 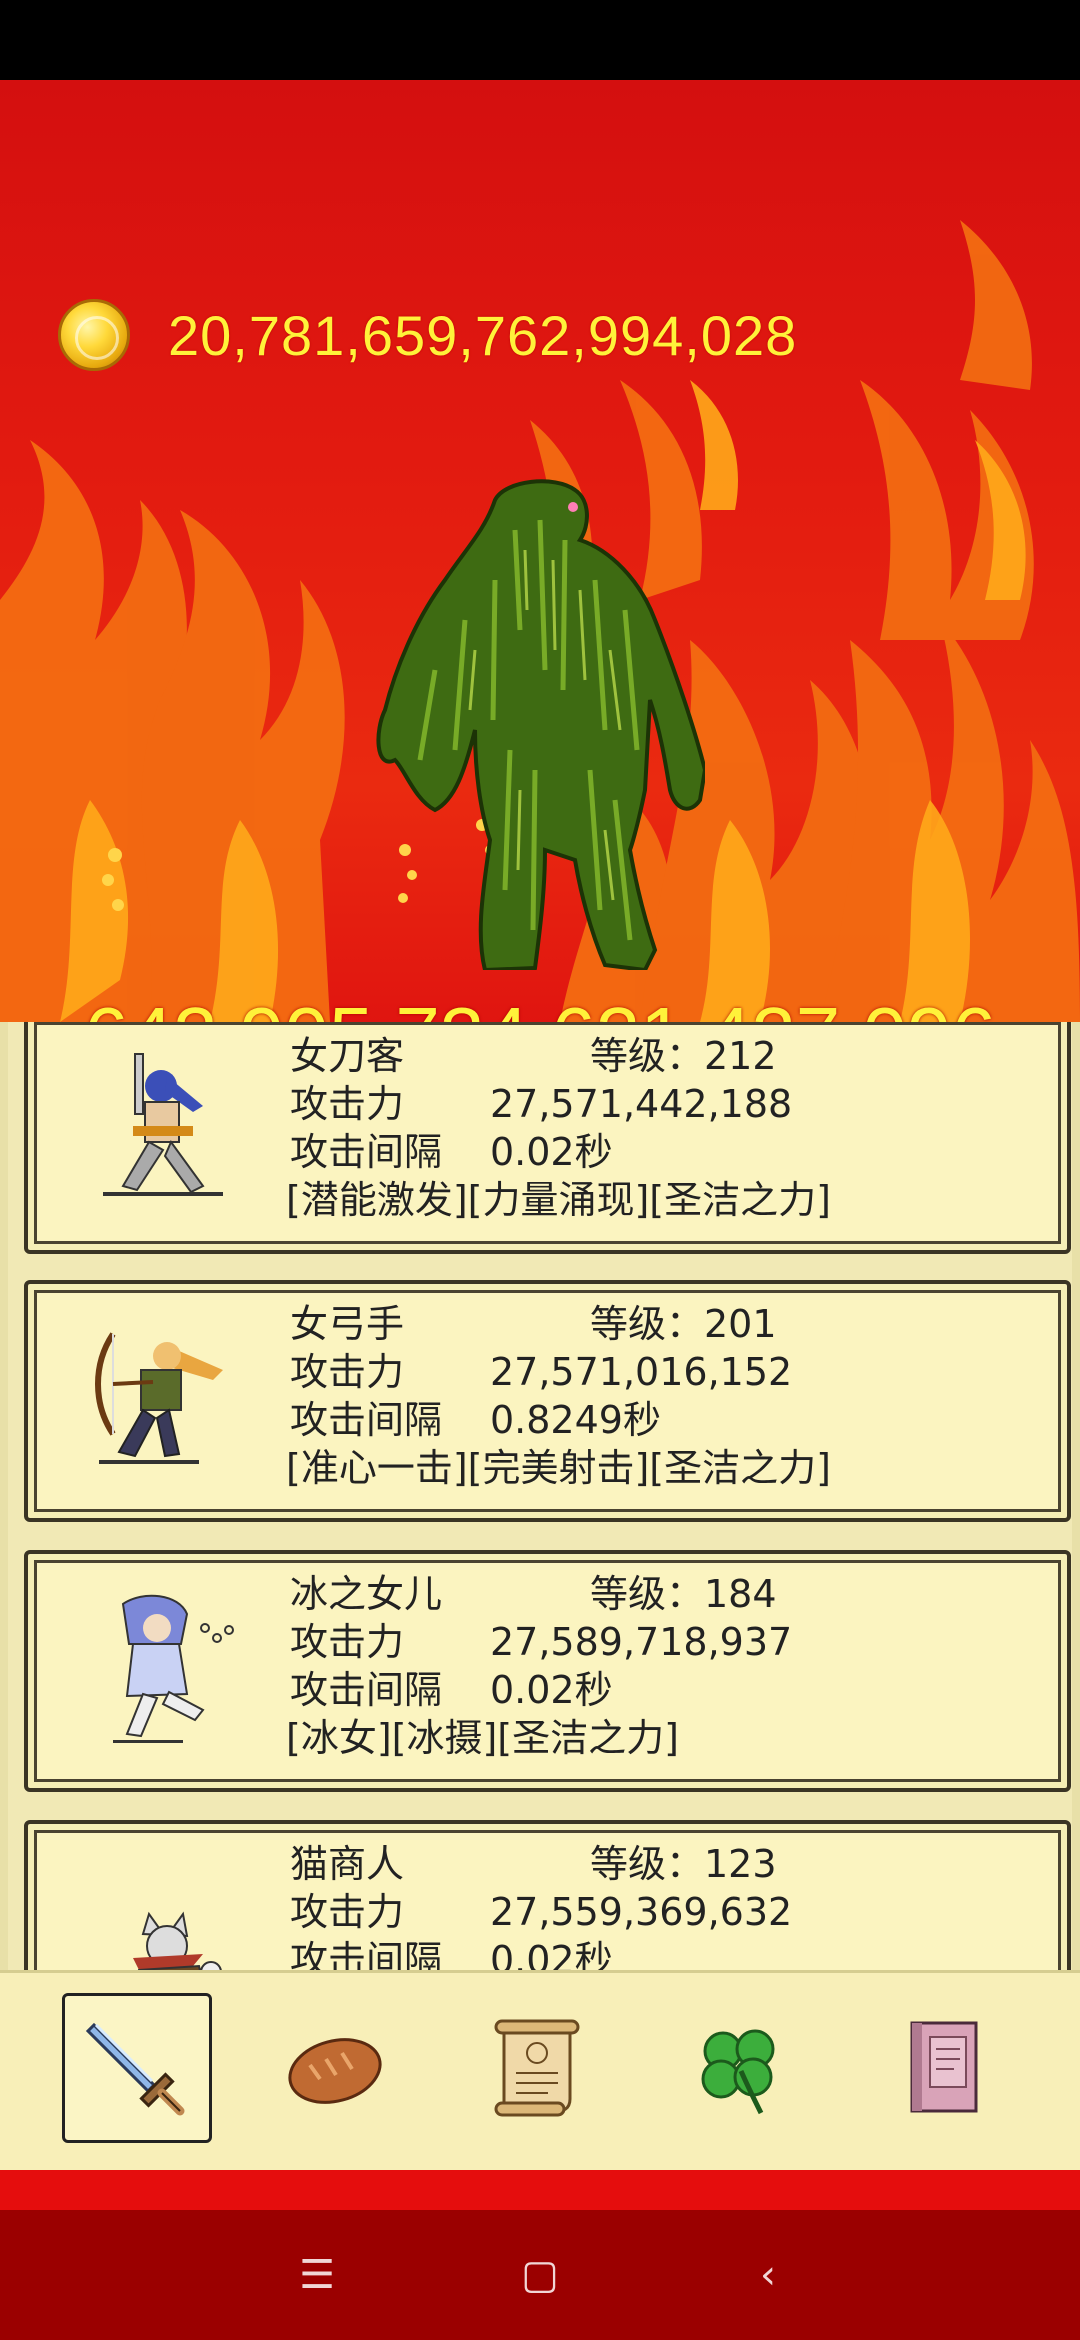 I want to click on hero-level: 等级：123, so click(x=683, y=1864).